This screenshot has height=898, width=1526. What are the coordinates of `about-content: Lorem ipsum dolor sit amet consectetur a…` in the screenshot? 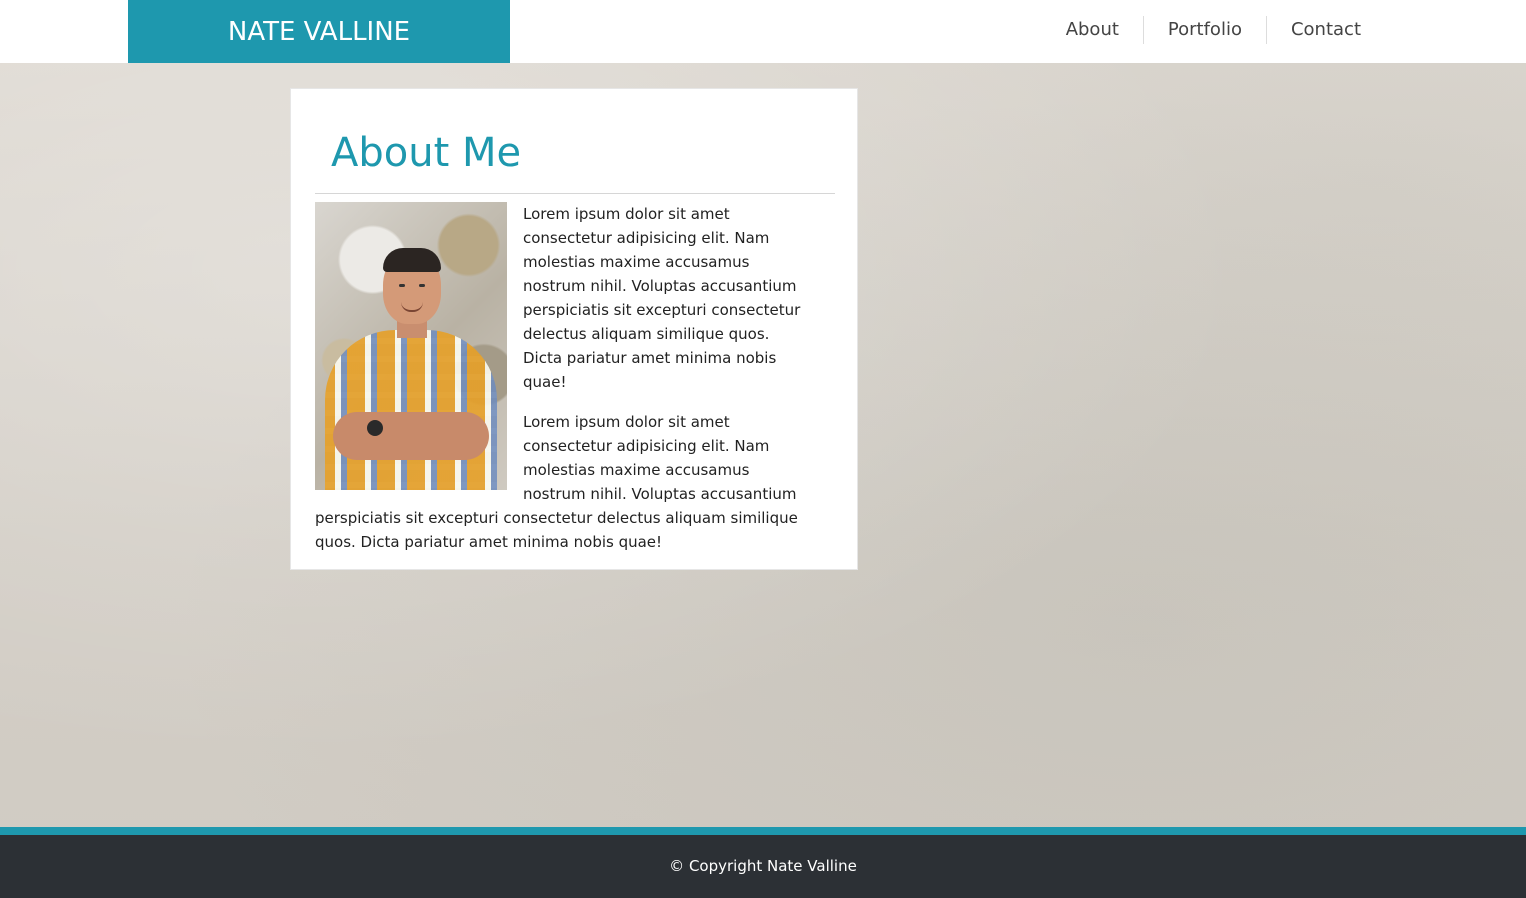 It's located at (561, 386).